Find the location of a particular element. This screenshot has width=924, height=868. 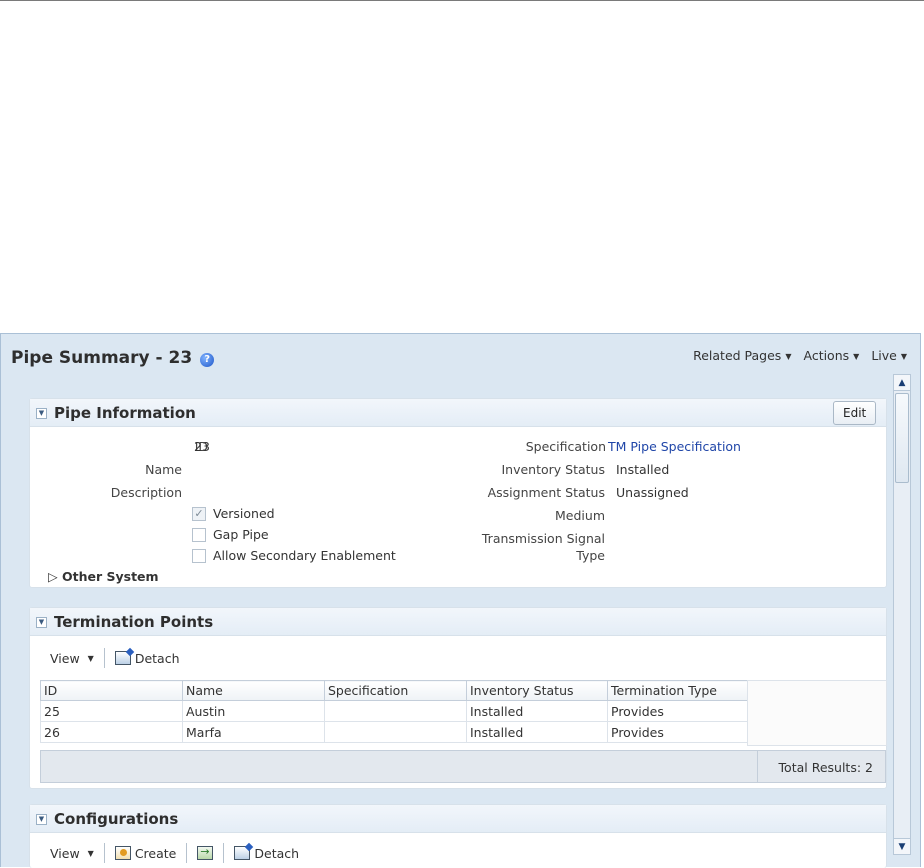

export-button is located at coordinates (205, 852).